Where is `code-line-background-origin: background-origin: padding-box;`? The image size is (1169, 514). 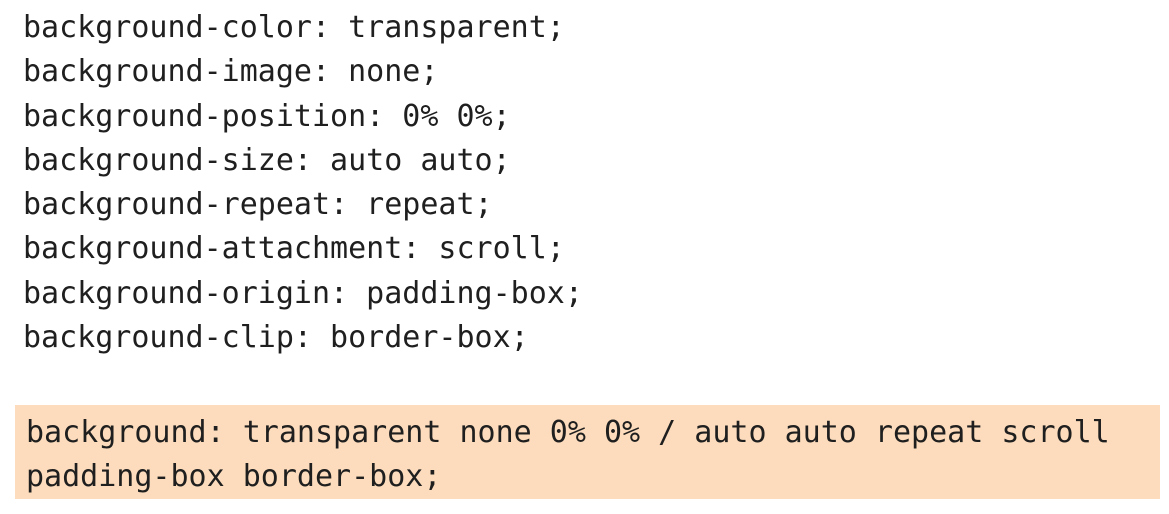 code-line-background-origin: background-origin: padding-box; is located at coordinates (303, 293).